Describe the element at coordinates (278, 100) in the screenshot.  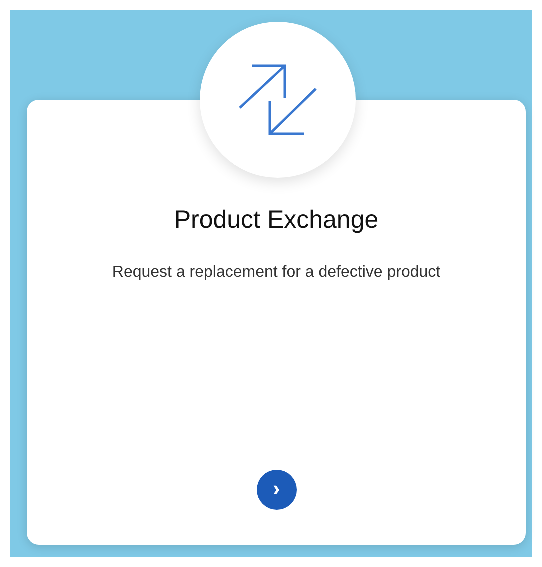
I see `exchange-arrows-icon` at that location.